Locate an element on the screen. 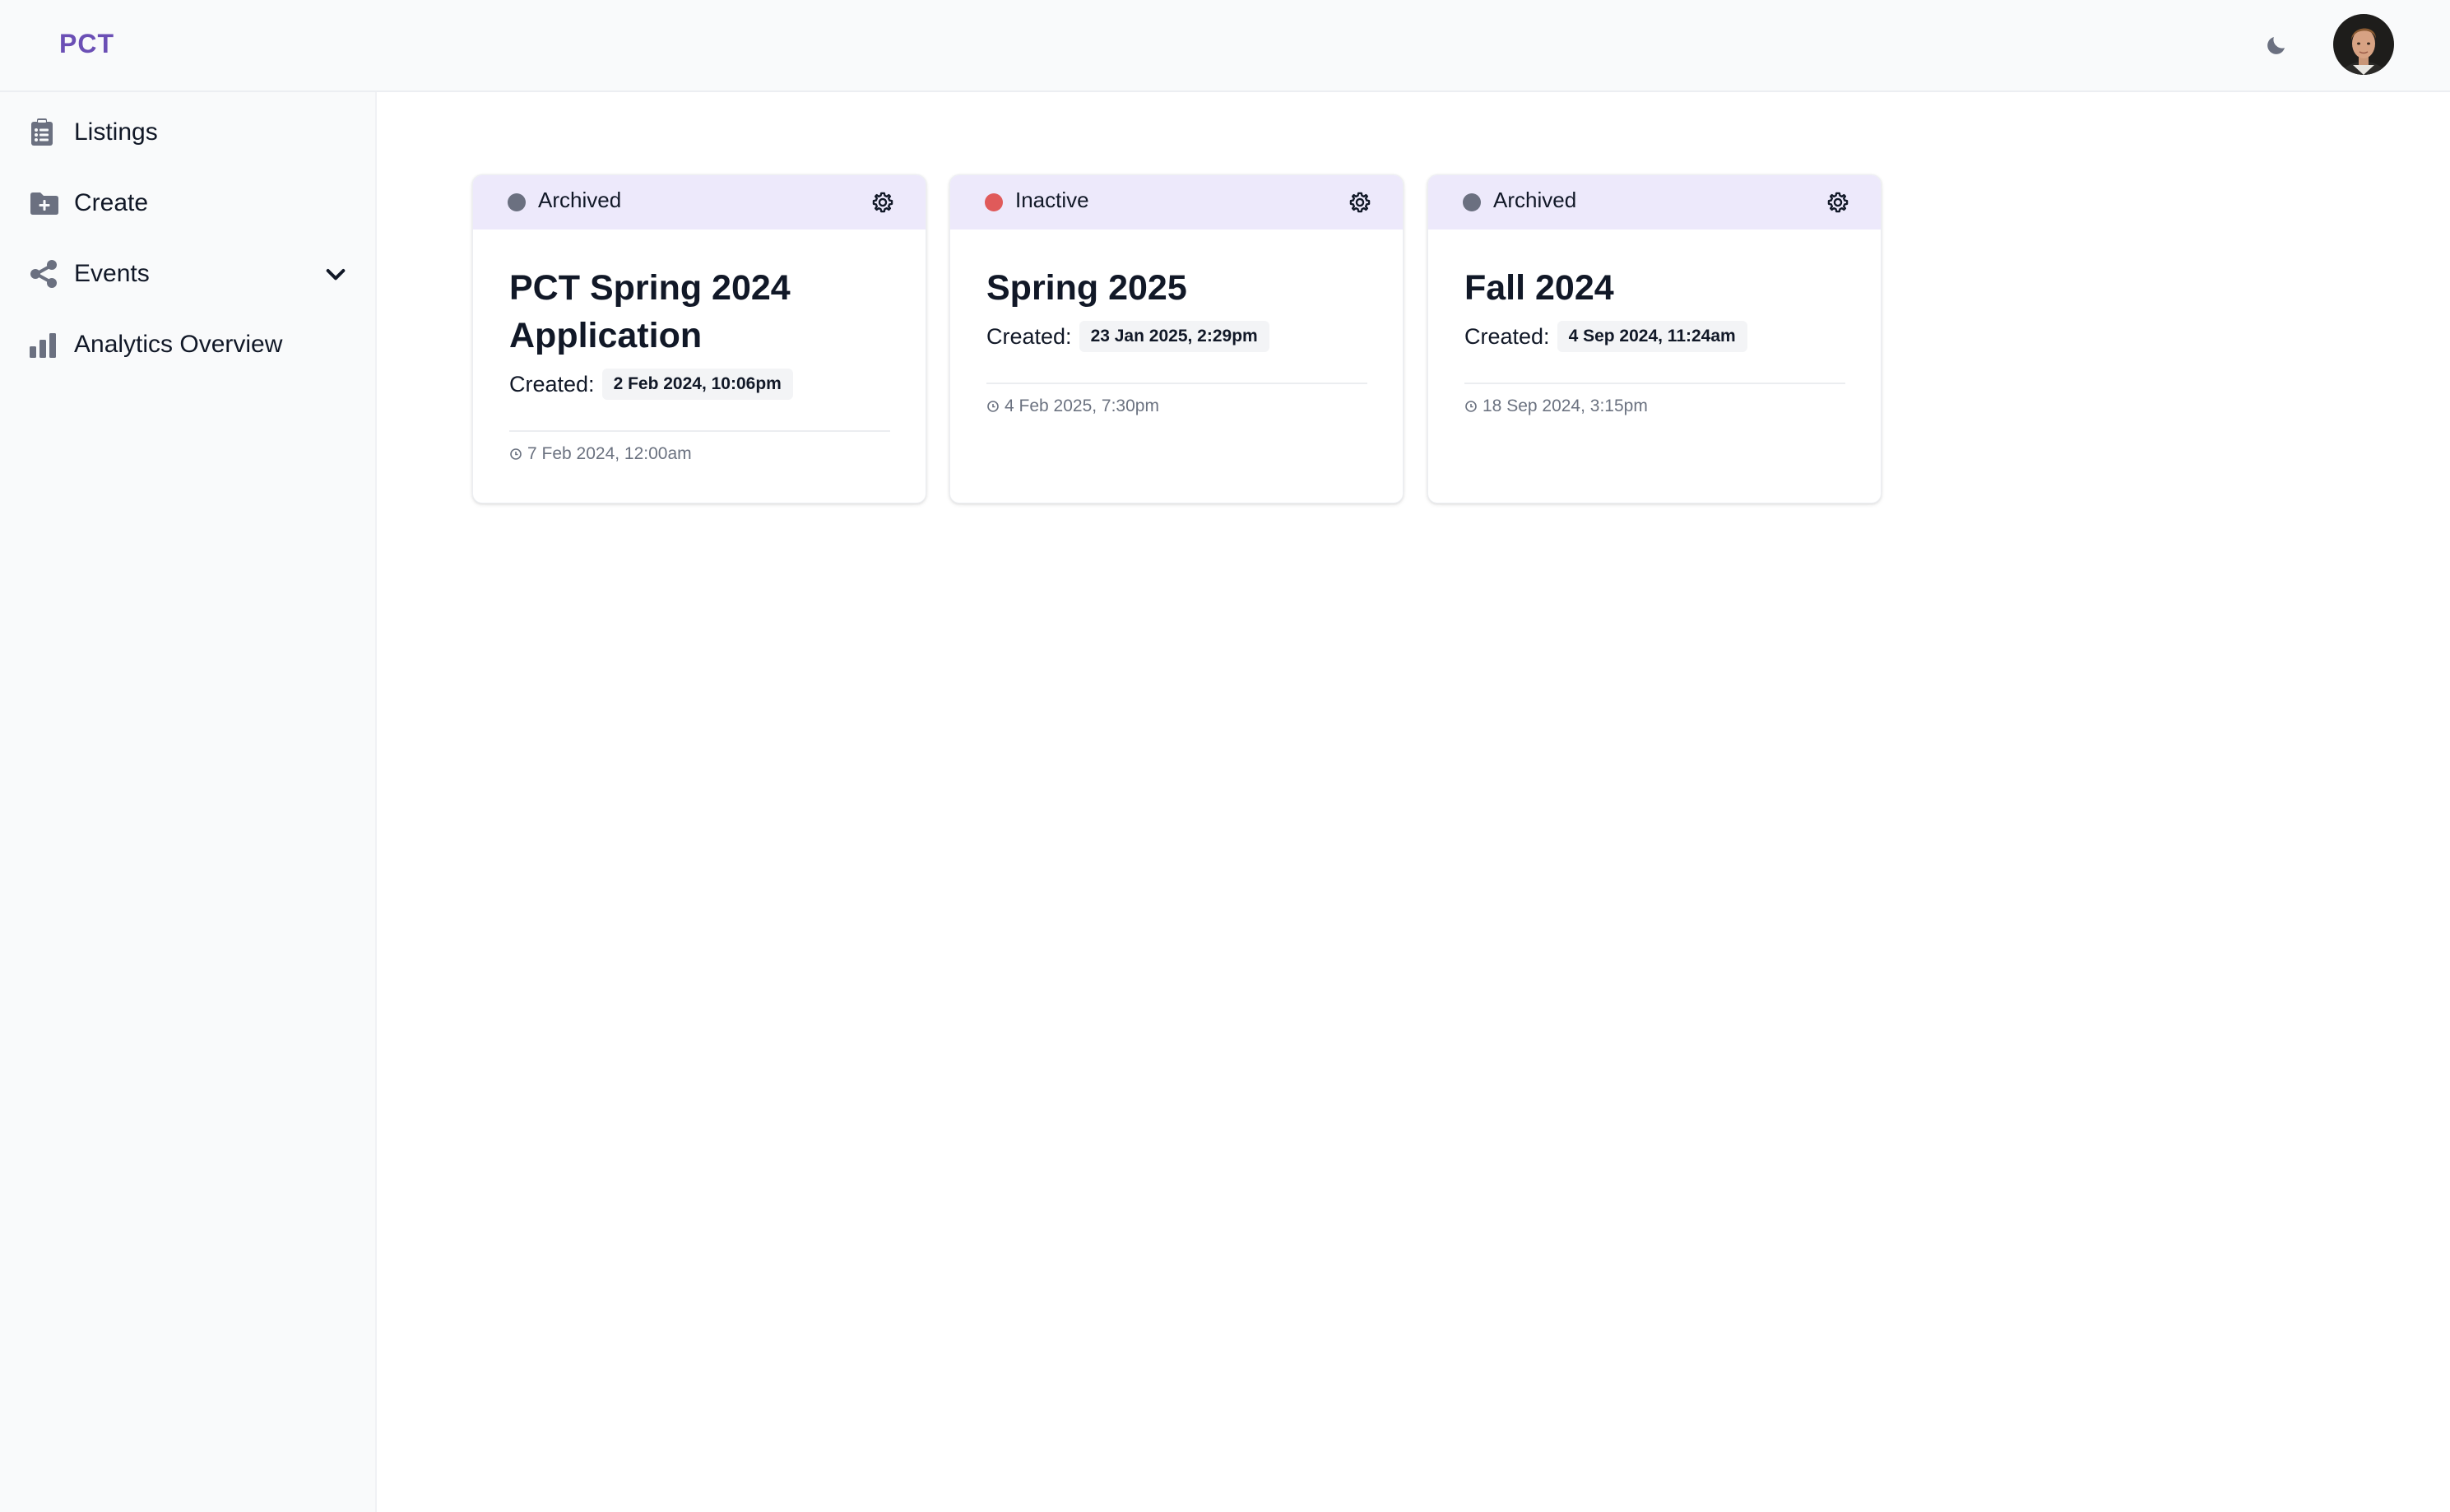 The height and width of the screenshot is (1512, 2450). status-badge: Inactive is located at coordinates (1052, 200).